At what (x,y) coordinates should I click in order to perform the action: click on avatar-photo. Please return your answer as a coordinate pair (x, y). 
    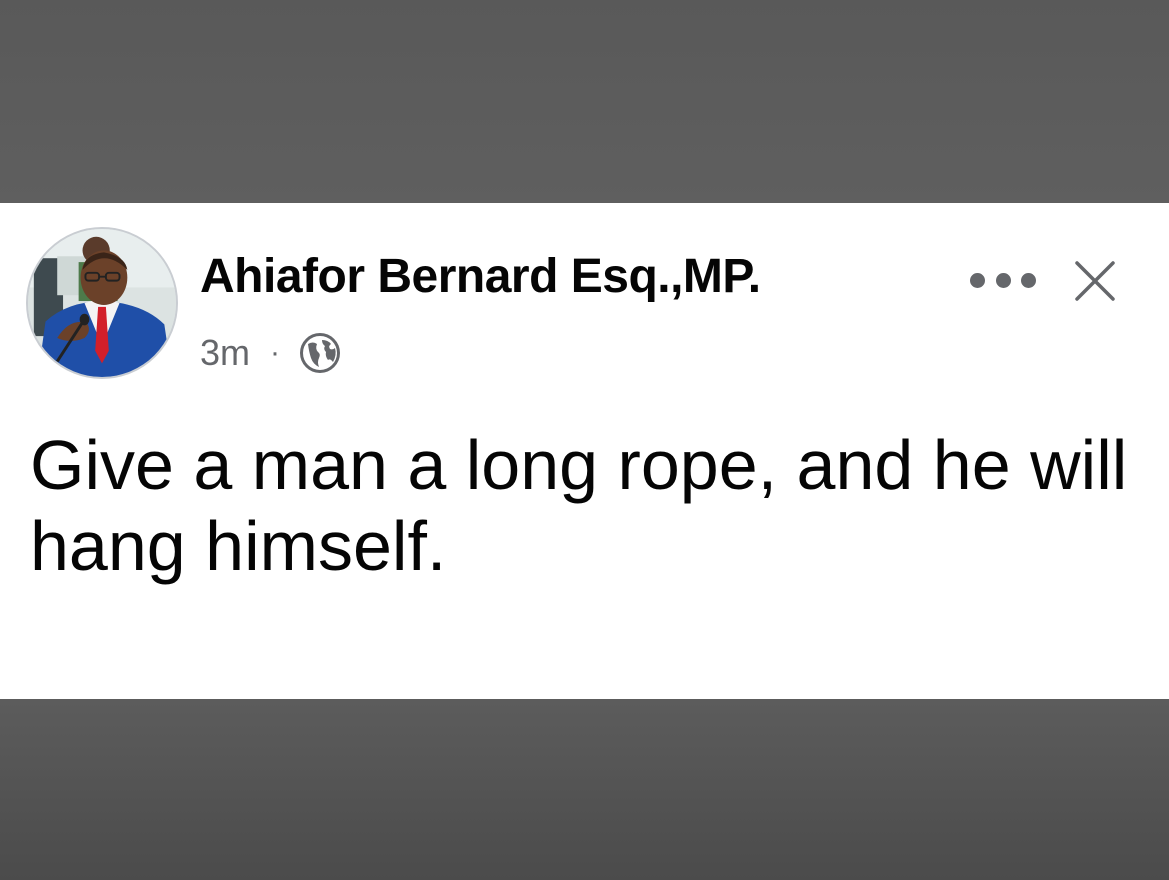
    Looking at the image, I should click on (102, 303).